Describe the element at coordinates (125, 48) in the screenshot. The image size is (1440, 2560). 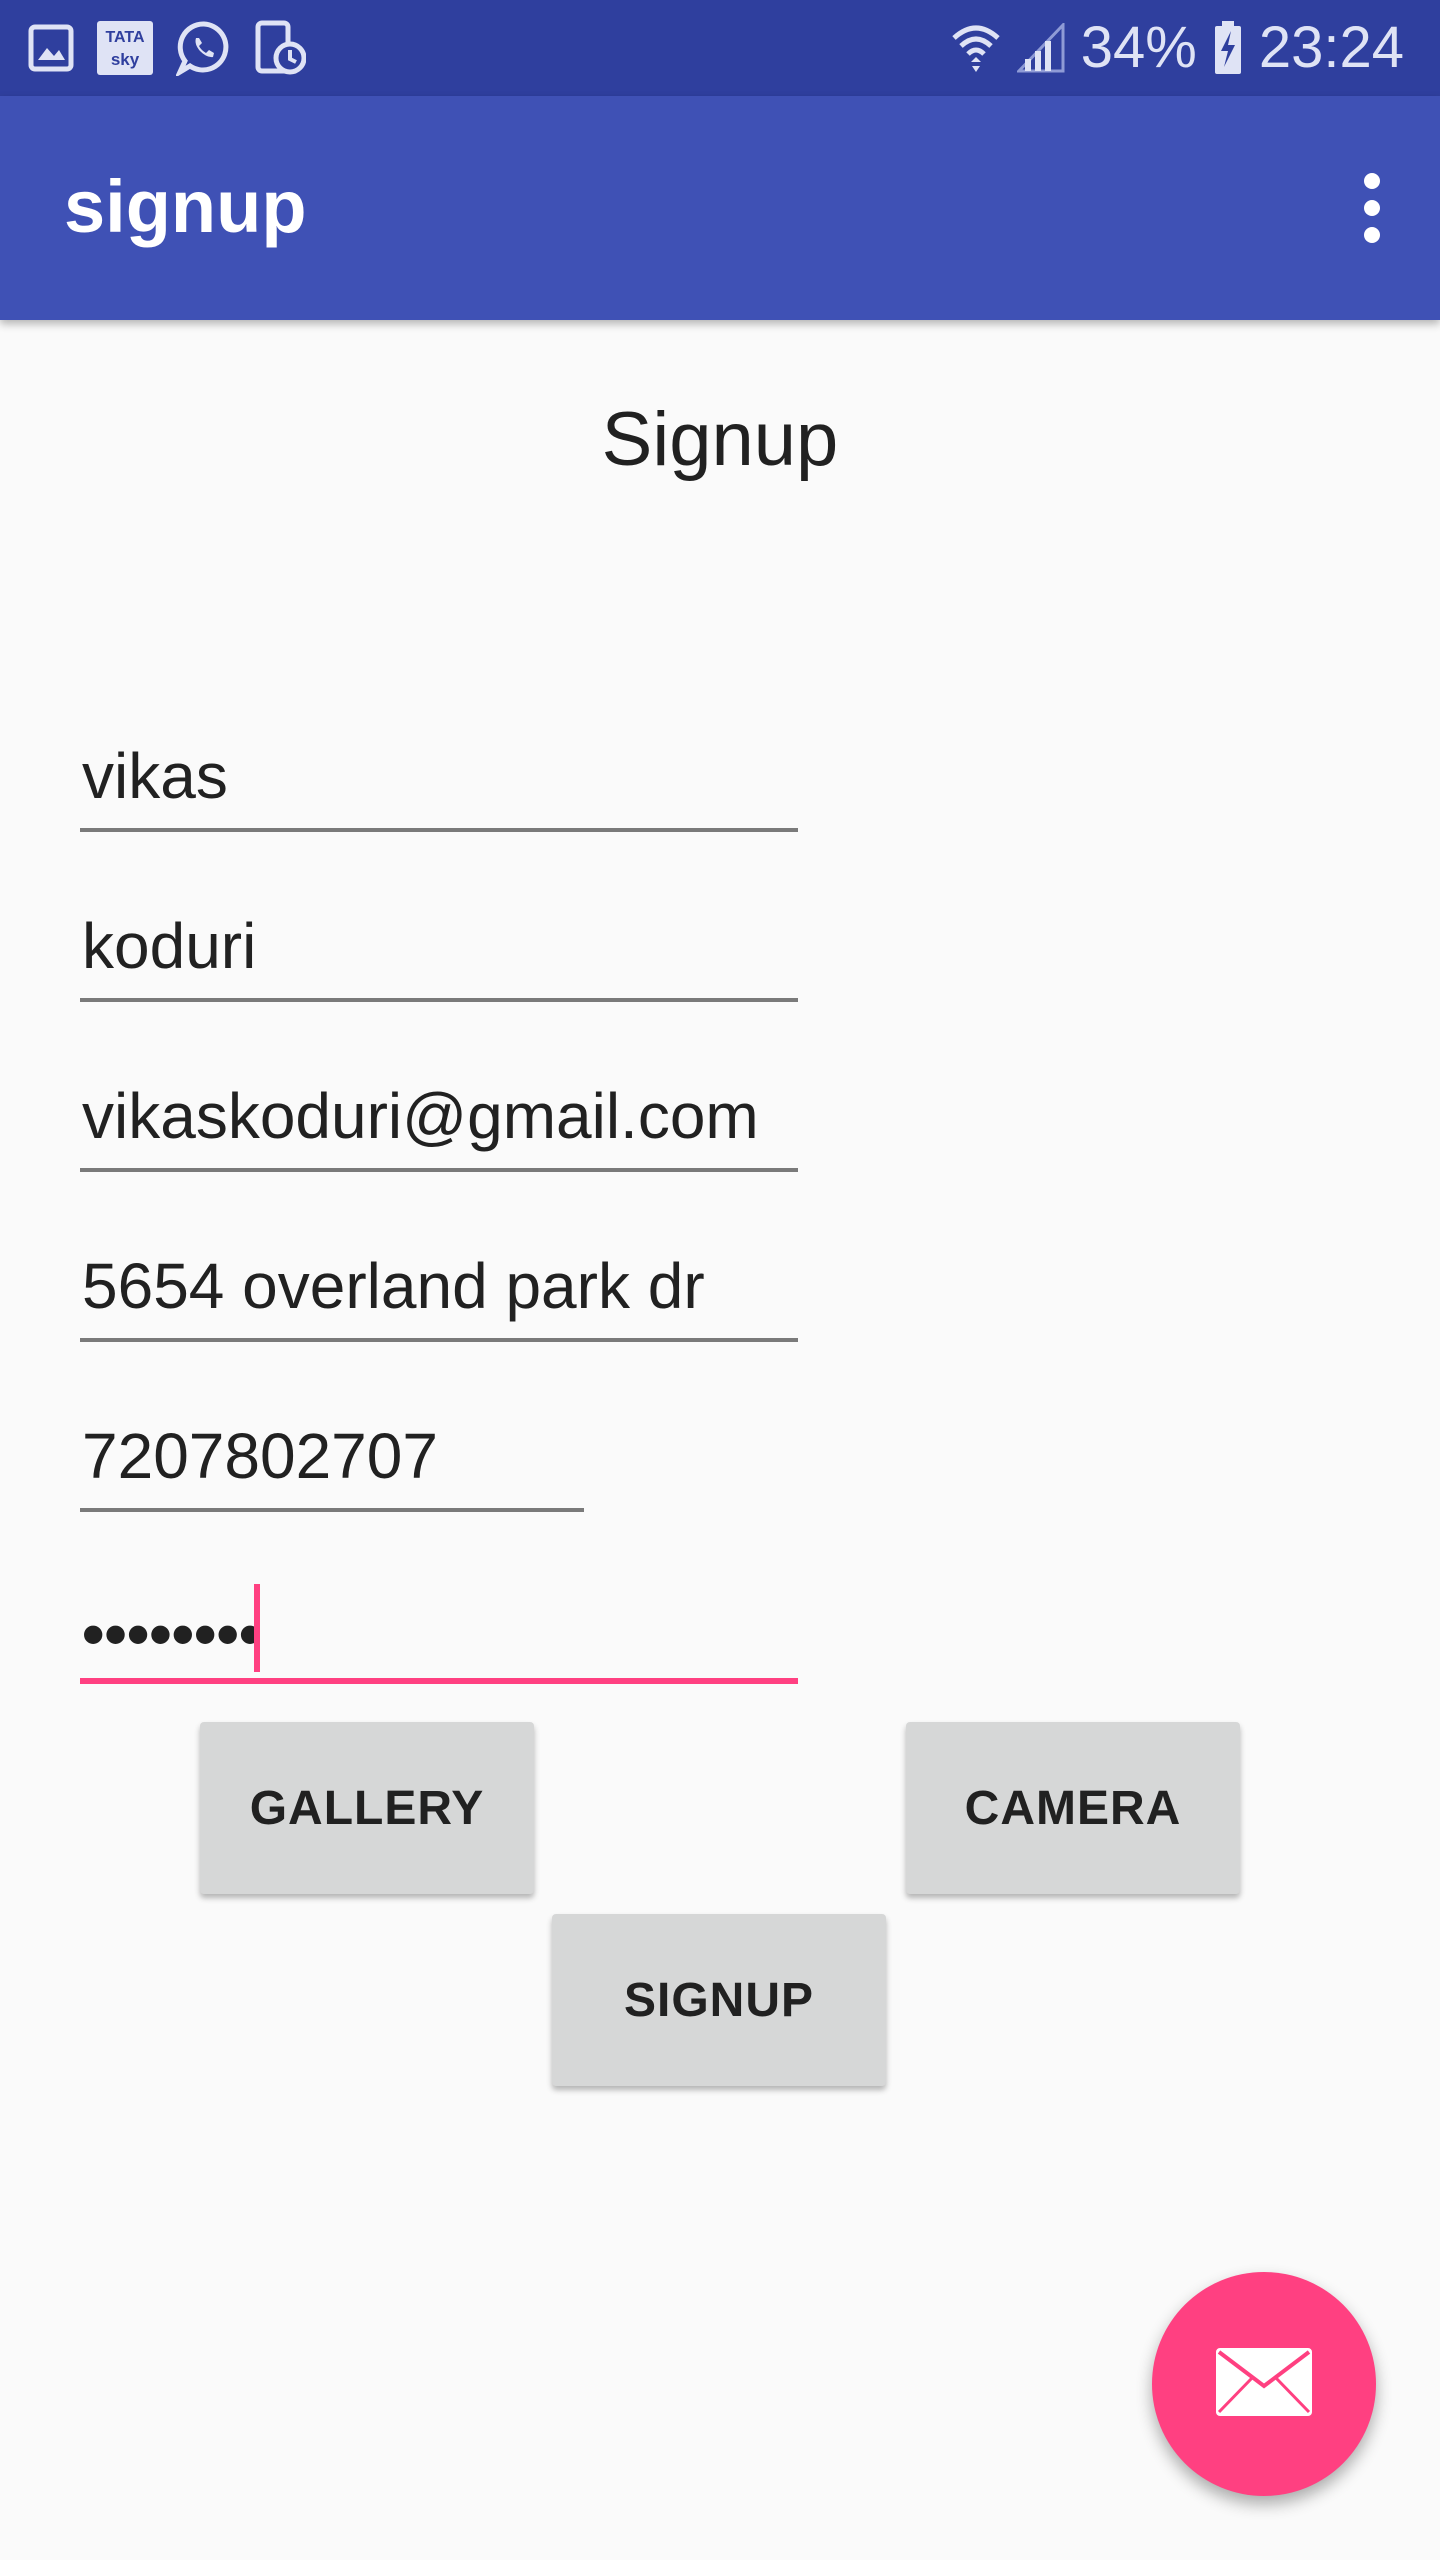
I see `tata-sky-icon: TATA sky` at that location.